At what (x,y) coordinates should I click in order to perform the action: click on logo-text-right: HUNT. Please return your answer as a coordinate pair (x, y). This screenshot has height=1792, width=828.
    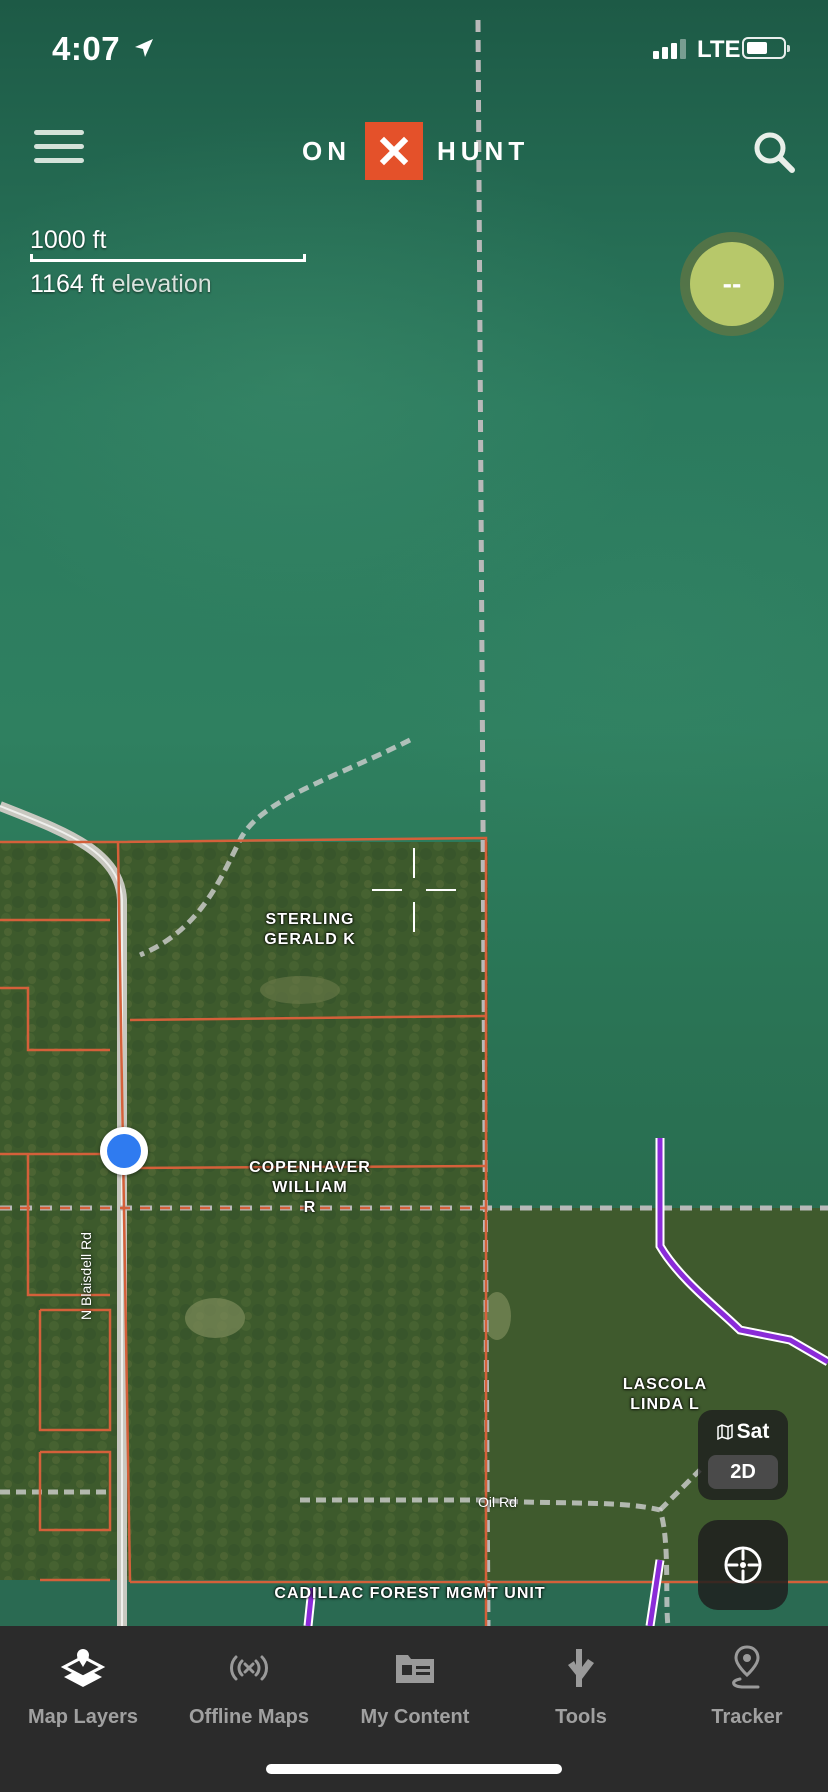
    Looking at the image, I should click on (483, 150).